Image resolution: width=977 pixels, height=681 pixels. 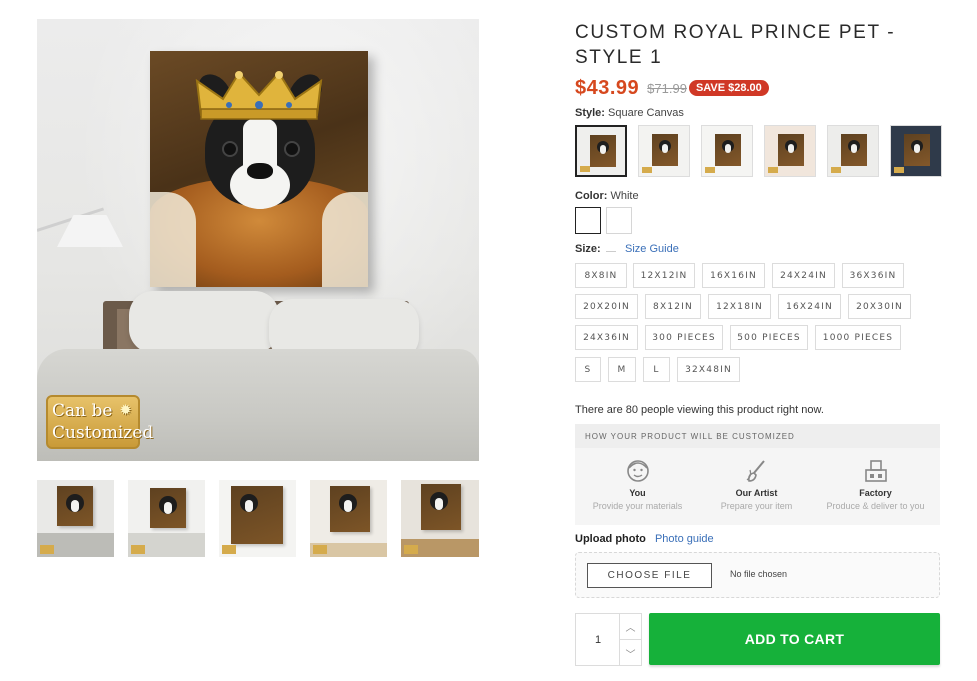 What do you see at coordinates (345, 239) in the screenshot?
I see `fur-trim-right` at bounding box center [345, 239].